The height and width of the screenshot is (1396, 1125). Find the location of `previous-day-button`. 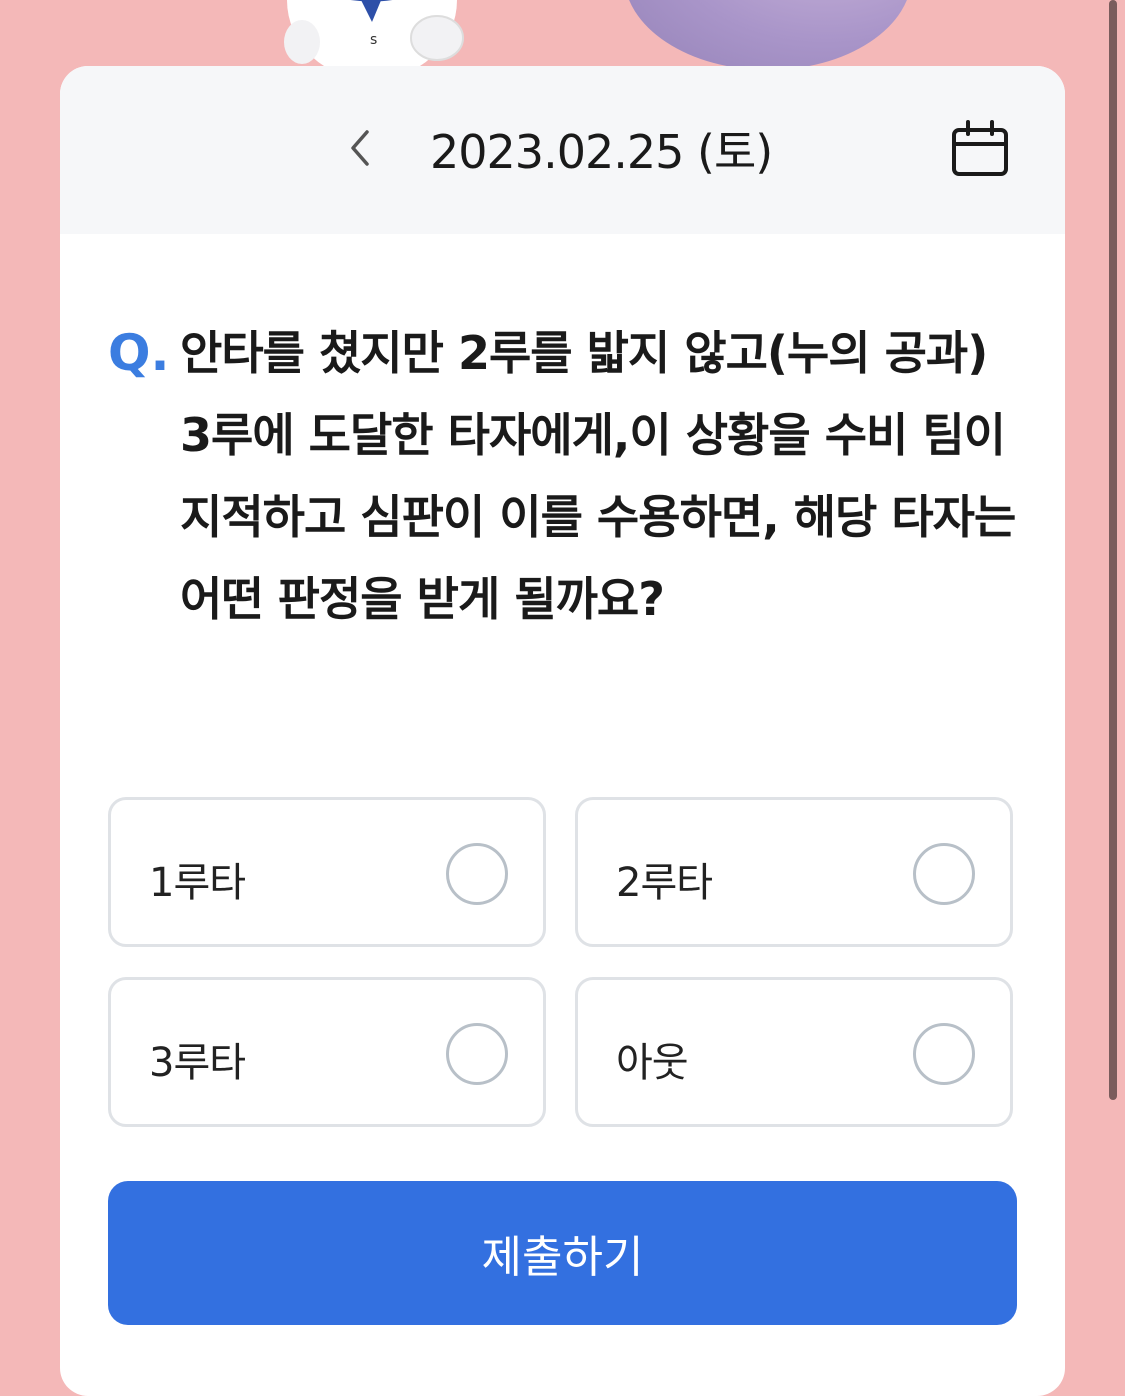

previous-day-button is located at coordinates (360, 150).